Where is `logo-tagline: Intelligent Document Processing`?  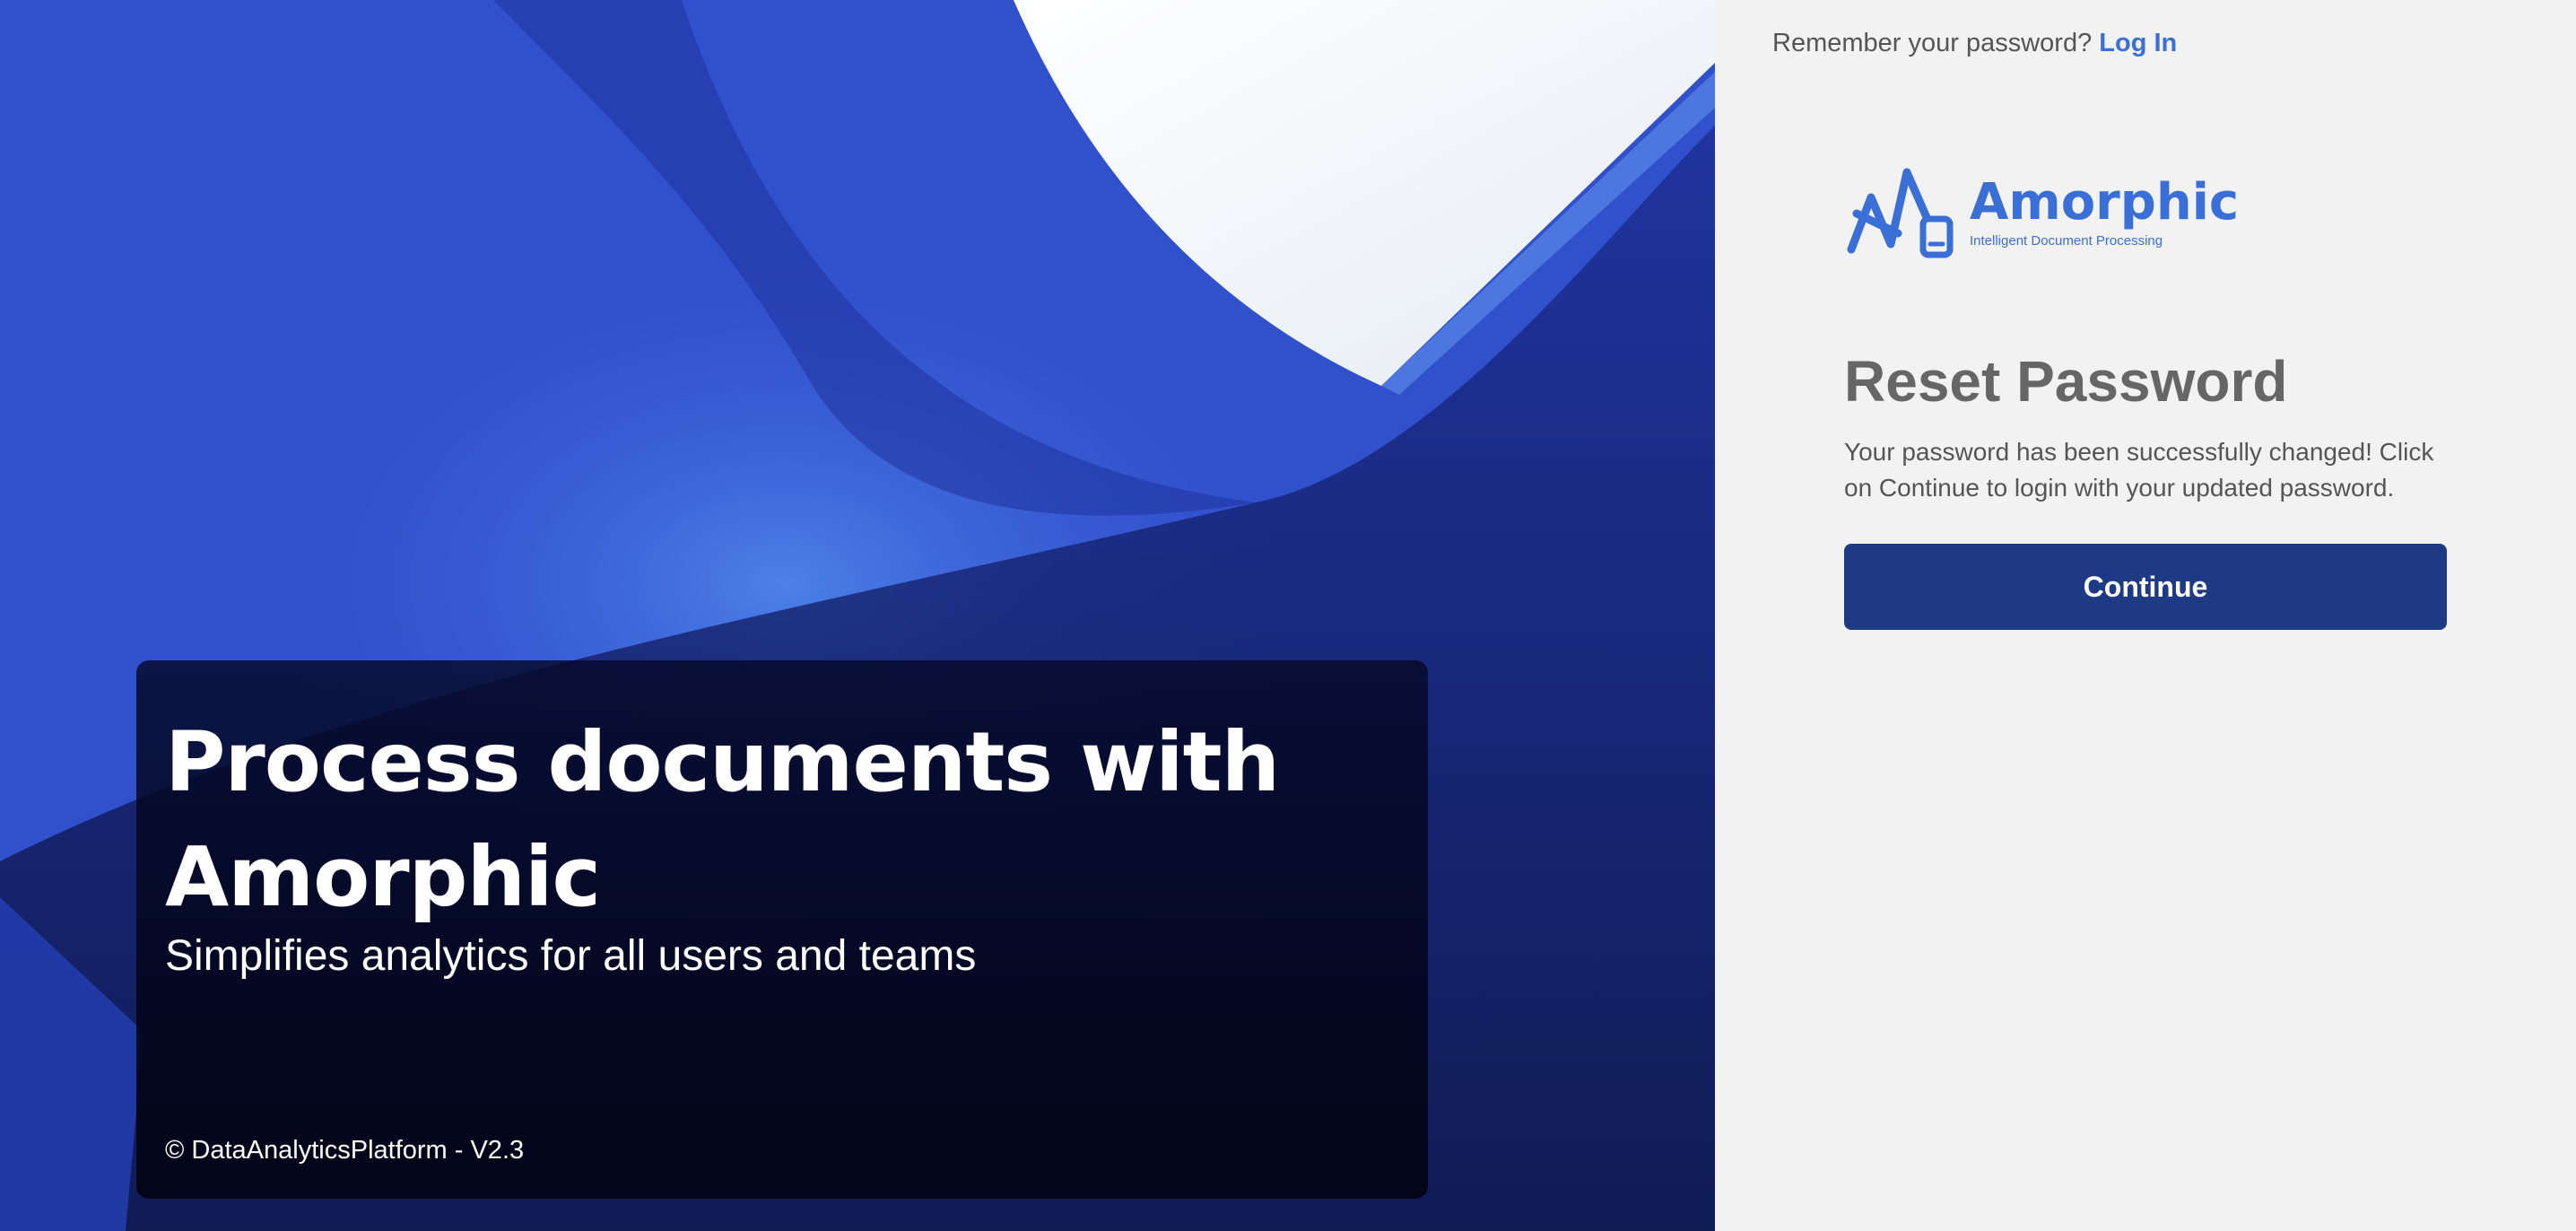
logo-tagline: Intelligent Document Processing is located at coordinates (2066, 240).